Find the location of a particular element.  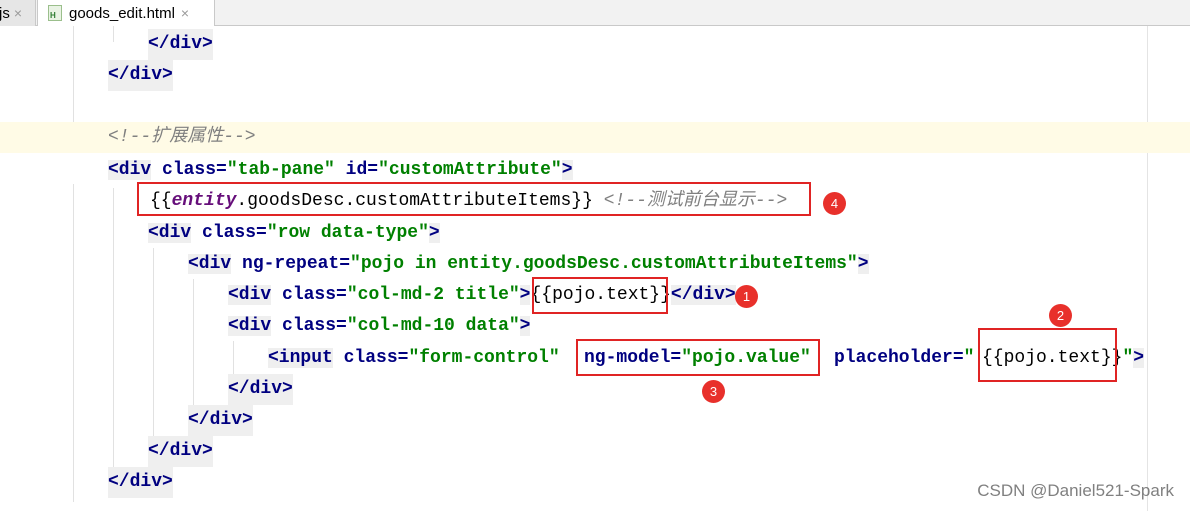

annotation-badge-4: 4 is located at coordinates (834, 203).